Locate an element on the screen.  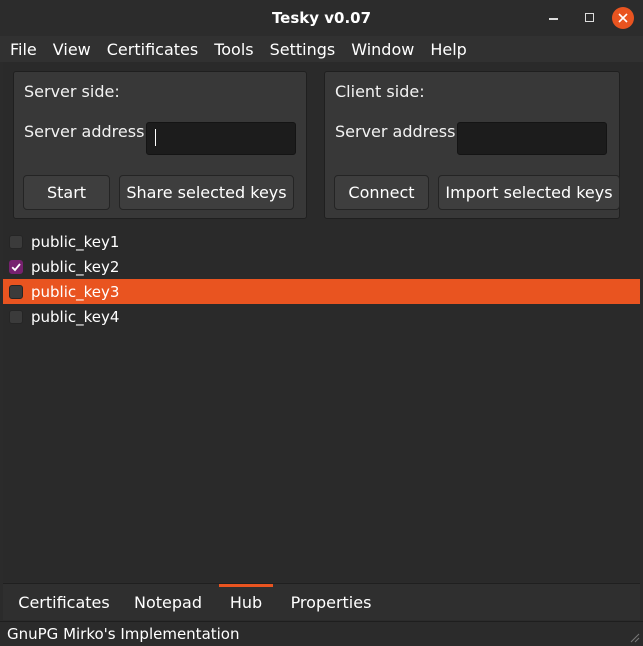
tab-certificates: Certificates is located at coordinates (64, 602).